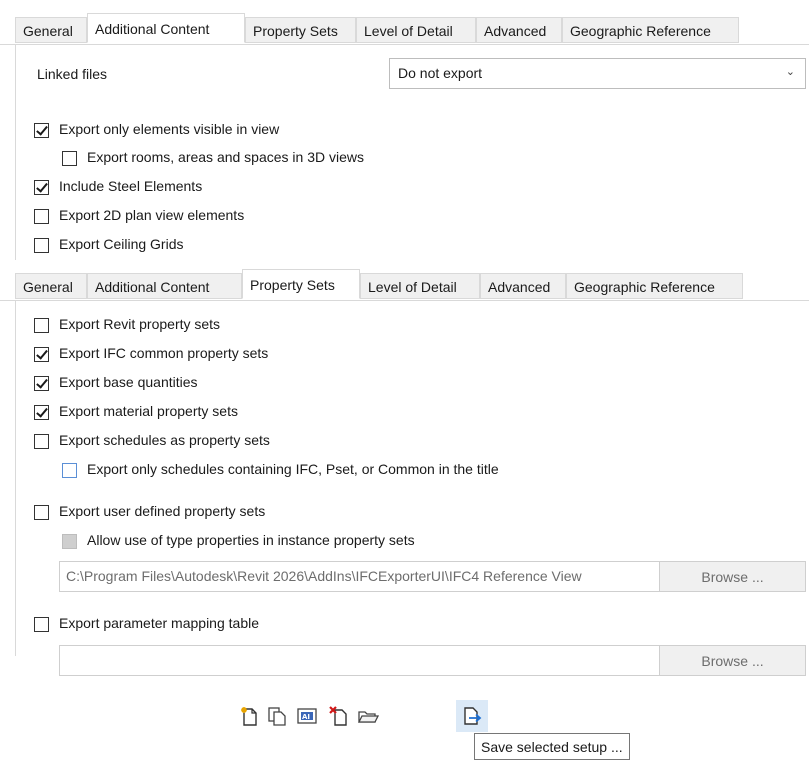 This screenshot has width=809, height=760. I want to click on export-only-ifc-schedules-checkbox, so click(69, 470).